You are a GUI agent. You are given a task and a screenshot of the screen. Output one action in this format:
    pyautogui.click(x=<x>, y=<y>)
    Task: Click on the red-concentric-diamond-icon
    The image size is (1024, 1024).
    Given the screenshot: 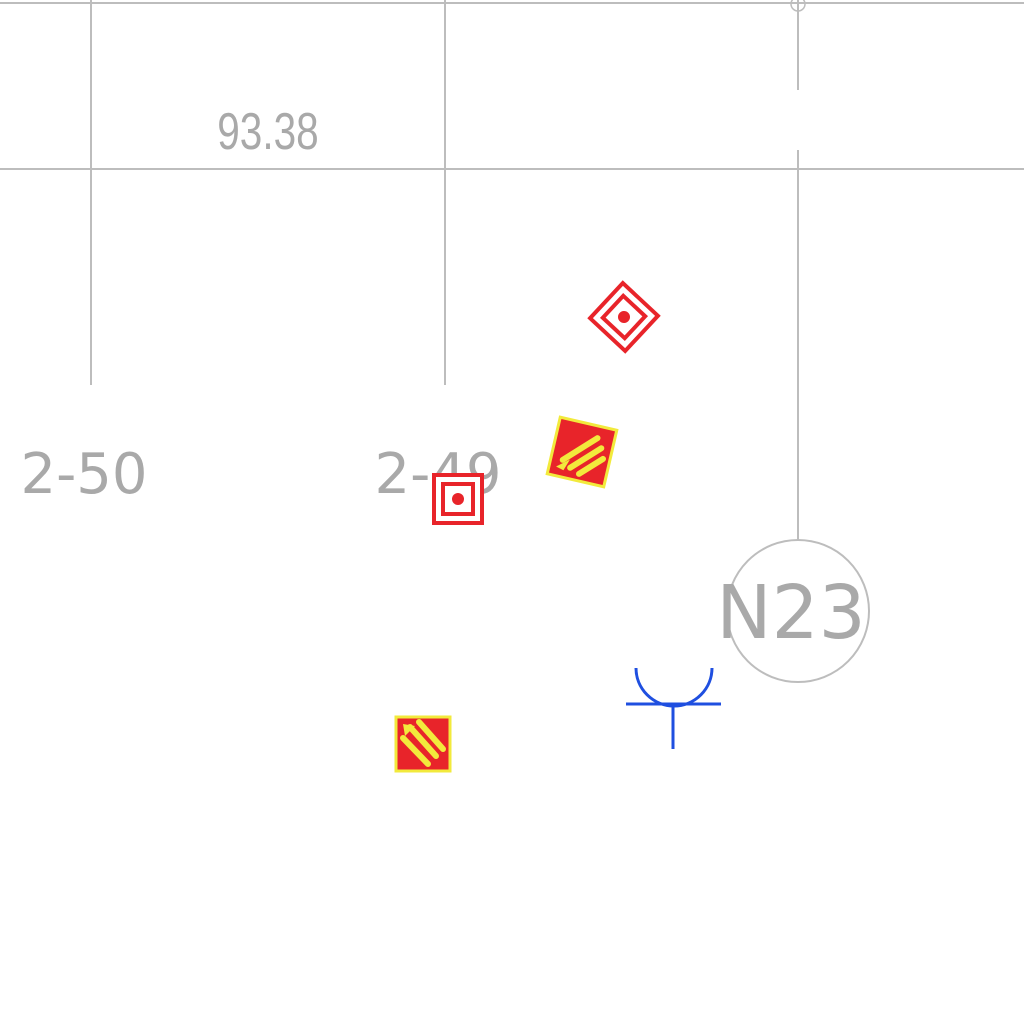 What is the action you would take?
    pyautogui.click(x=624, y=317)
    